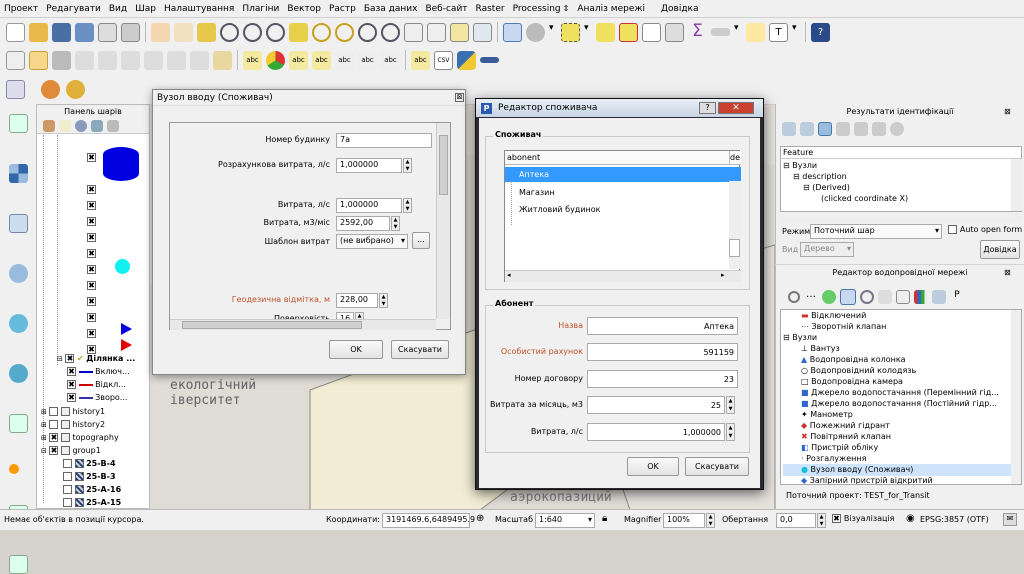 The width and height of the screenshot is (1024, 574). What do you see at coordinates (372, 241) in the screenshot?
I see `template-select: (не вибрано) ▾` at bounding box center [372, 241].